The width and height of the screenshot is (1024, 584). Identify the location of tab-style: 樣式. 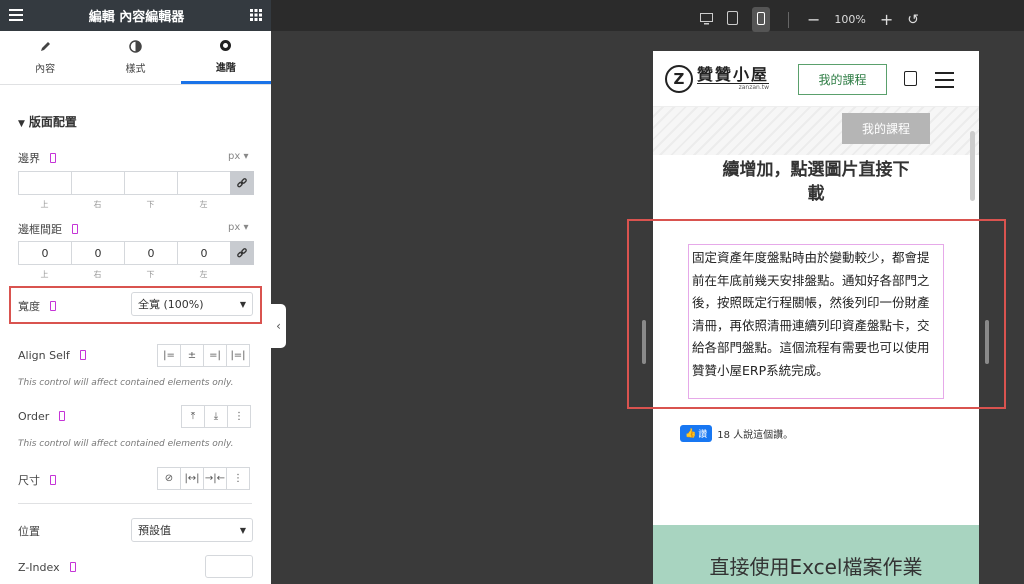
(135, 57).